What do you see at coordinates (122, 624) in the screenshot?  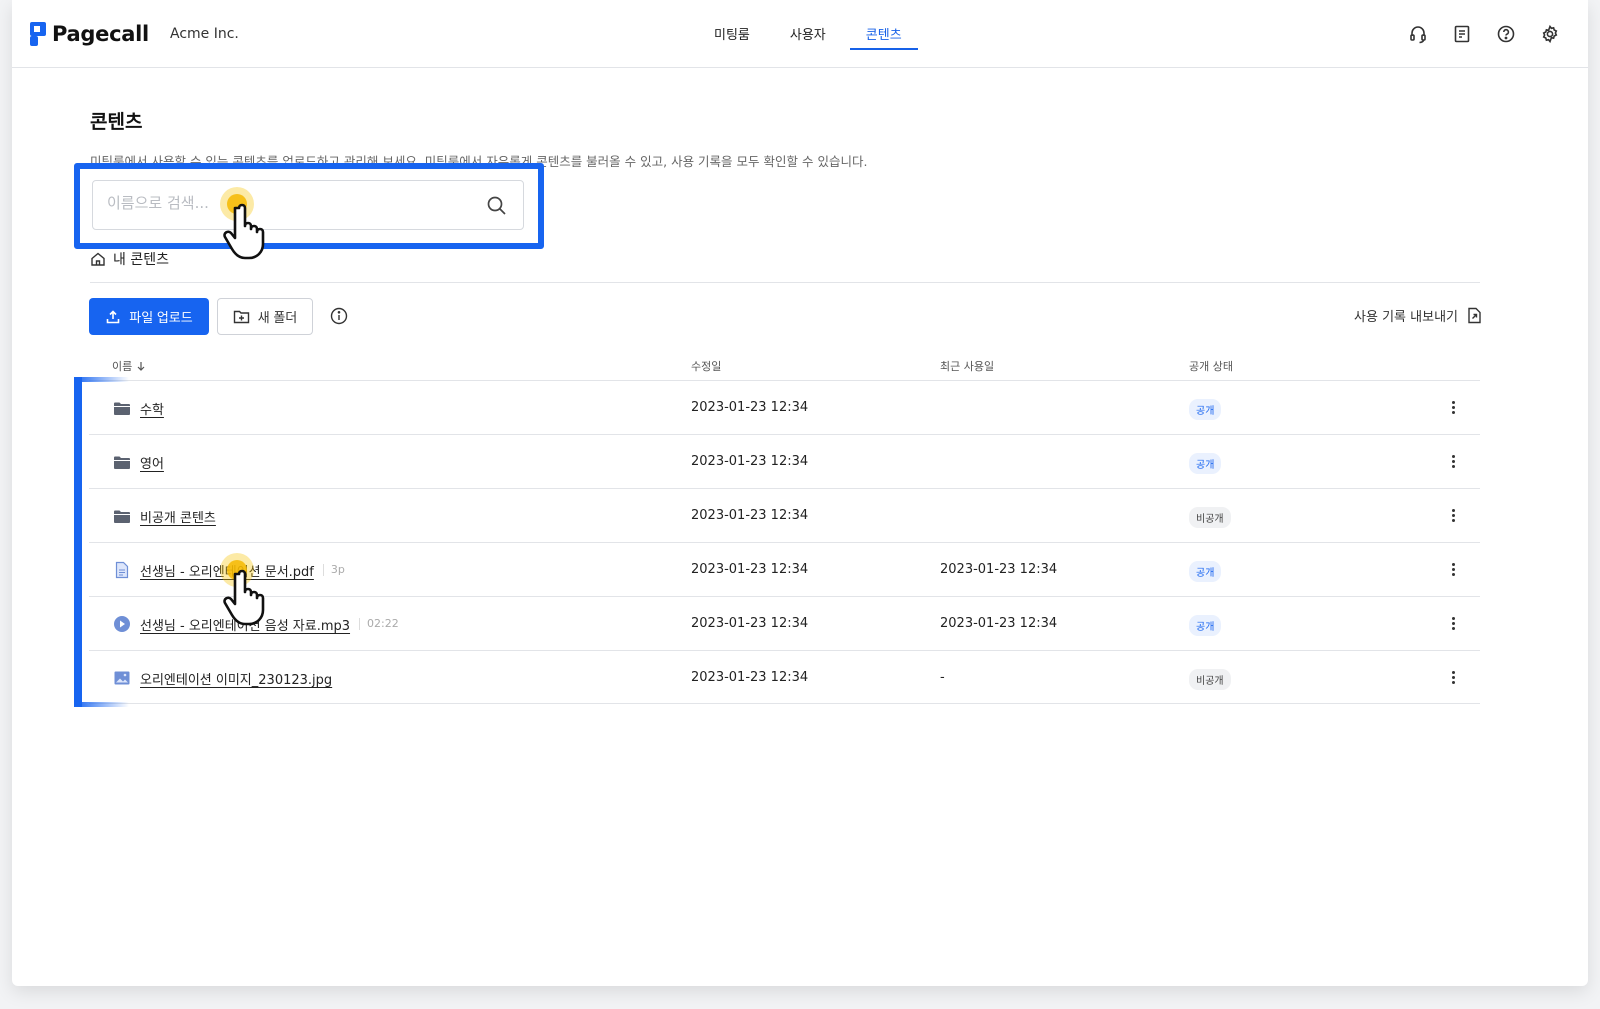 I see `audio-play-icon` at bounding box center [122, 624].